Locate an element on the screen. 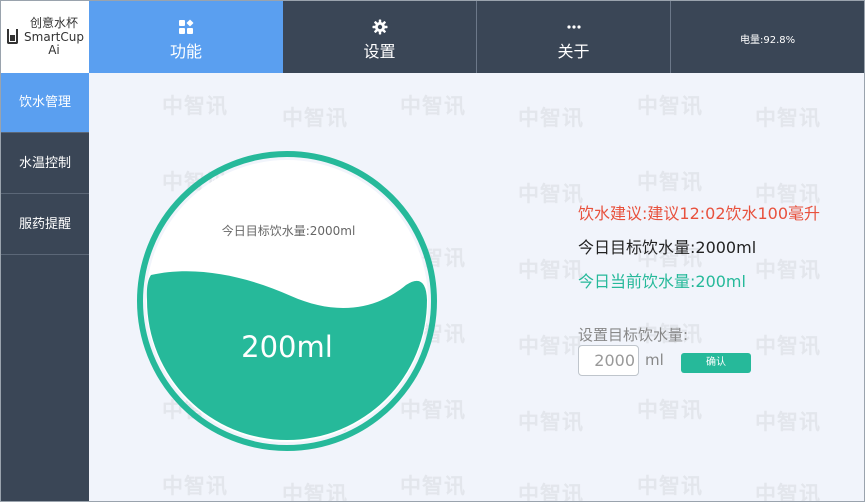 This screenshot has height=502, width=865. daily-target-text: 今日目标饮水量:2000ml is located at coordinates (667, 247).